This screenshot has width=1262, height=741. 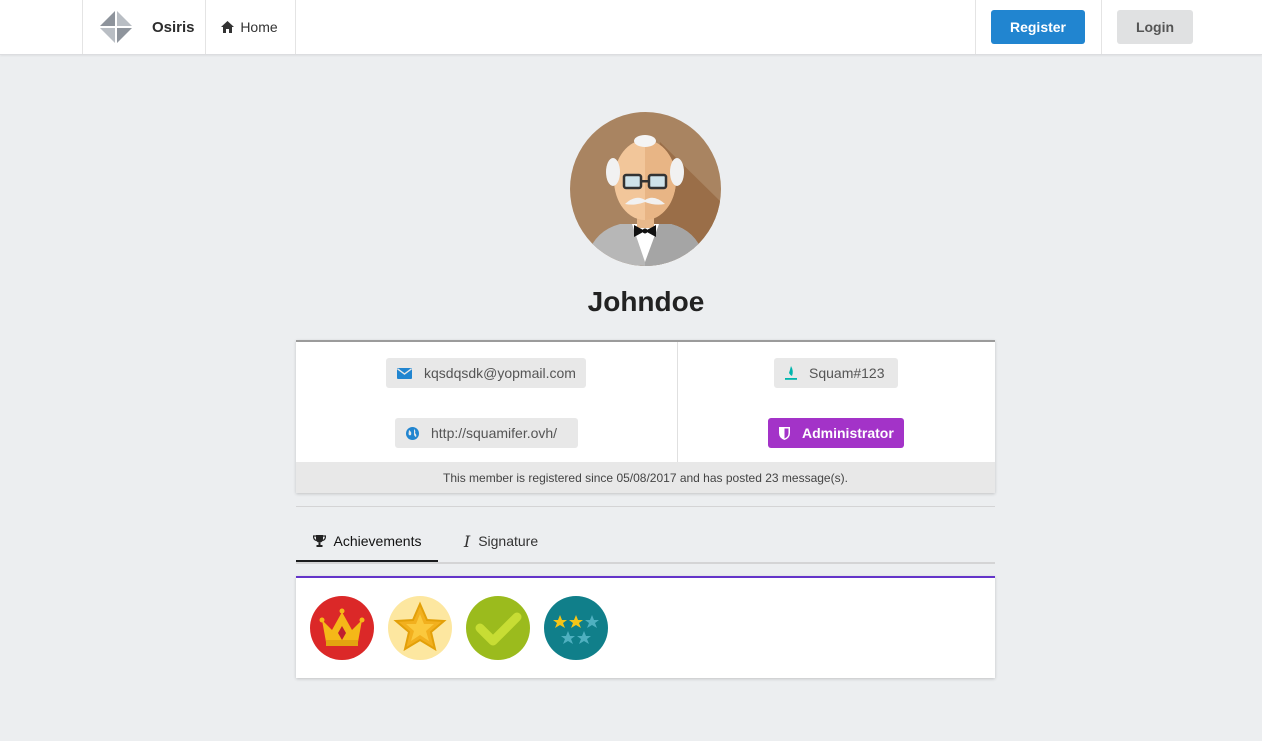 I want to click on website-text: http://squamifer.ovh/, so click(x=494, y=433).